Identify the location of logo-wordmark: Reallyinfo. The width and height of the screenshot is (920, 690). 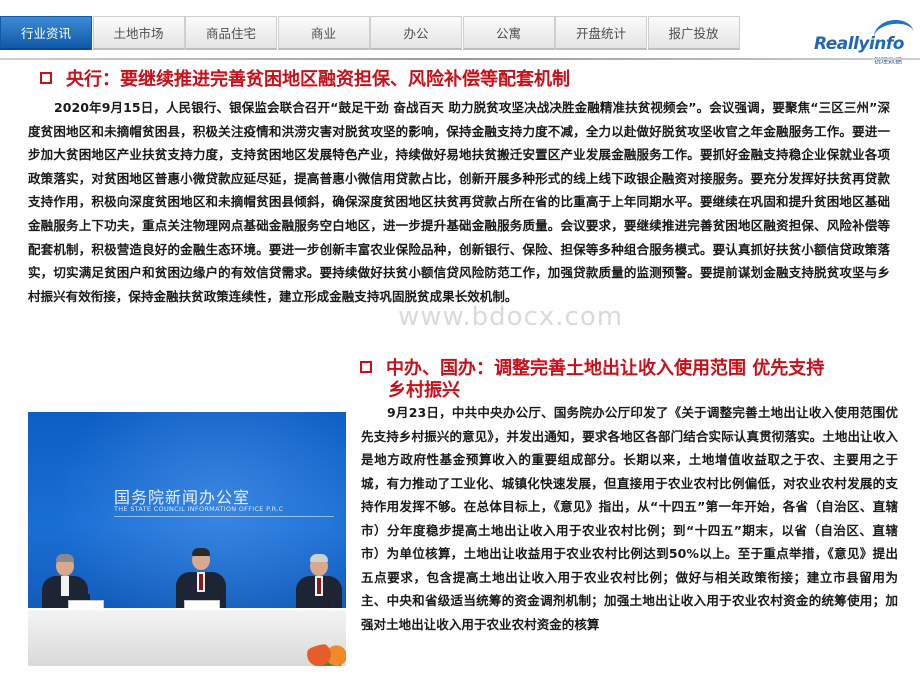
(859, 44).